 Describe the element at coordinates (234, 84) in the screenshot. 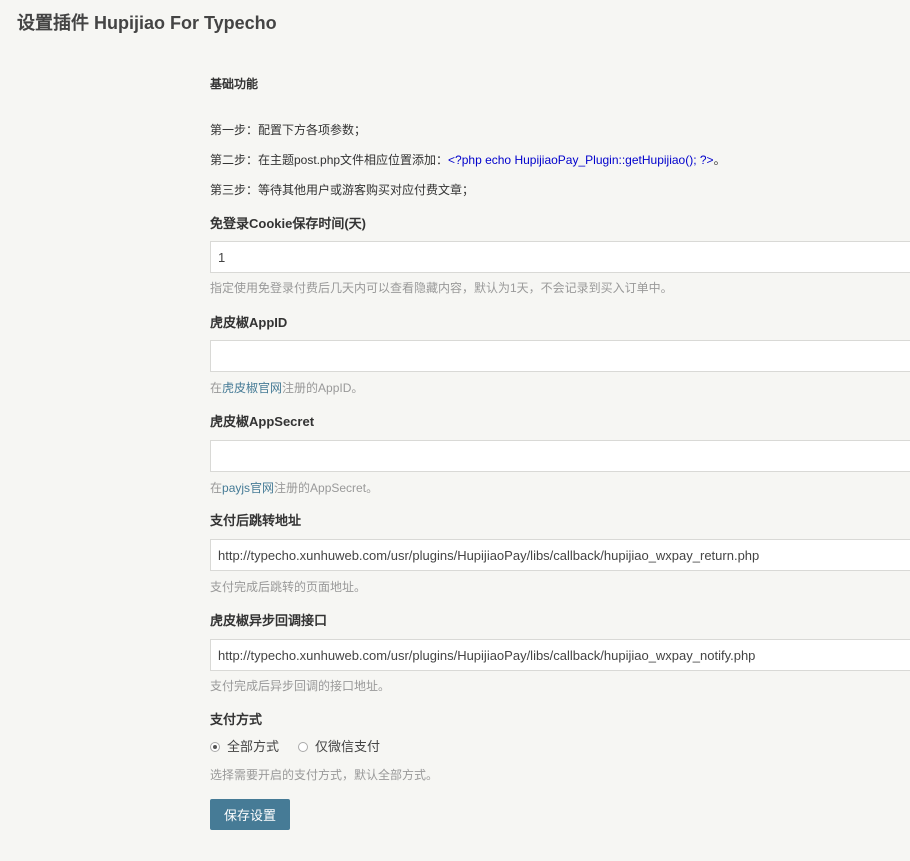

I see `section-title: 基础功能` at that location.